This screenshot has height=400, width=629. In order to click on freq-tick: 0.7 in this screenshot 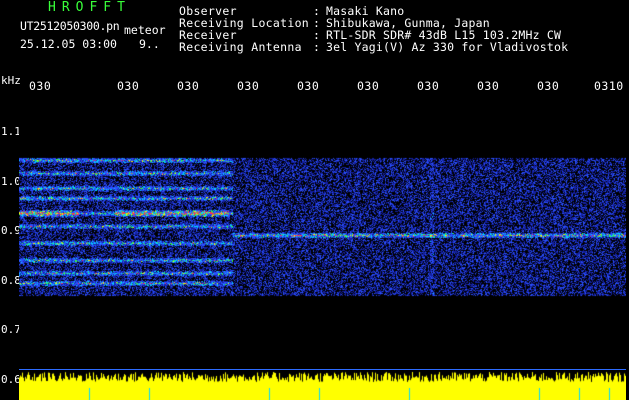, I will do `click(11, 329)`.